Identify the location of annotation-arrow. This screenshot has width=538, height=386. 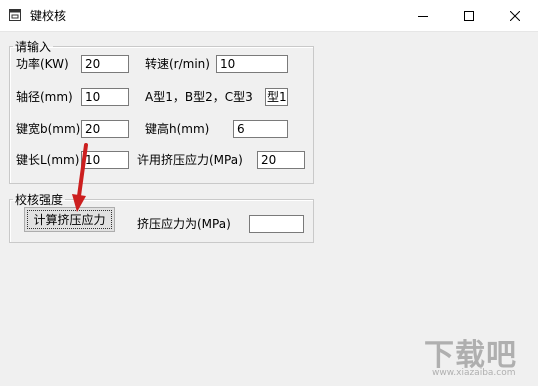
(80, 177).